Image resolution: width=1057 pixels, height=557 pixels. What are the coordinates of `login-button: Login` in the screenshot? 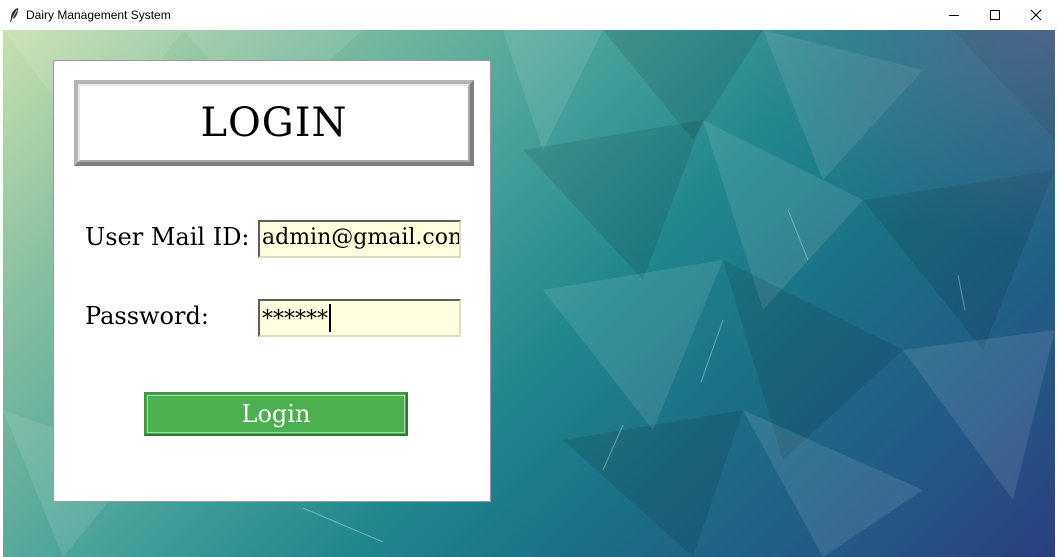 It's located at (276, 414).